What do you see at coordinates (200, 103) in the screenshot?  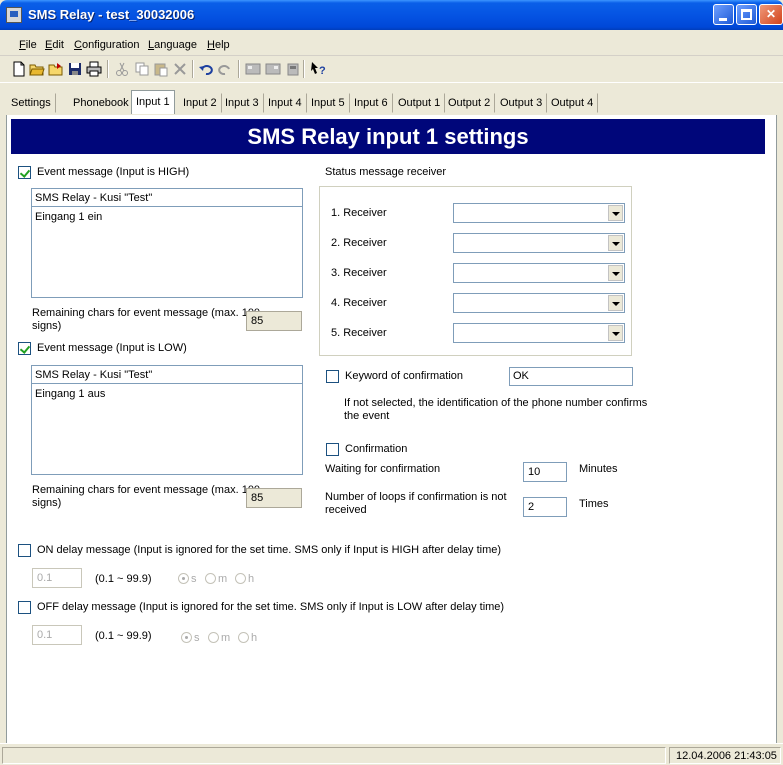 I see `tab-input-2: Input 2` at bounding box center [200, 103].